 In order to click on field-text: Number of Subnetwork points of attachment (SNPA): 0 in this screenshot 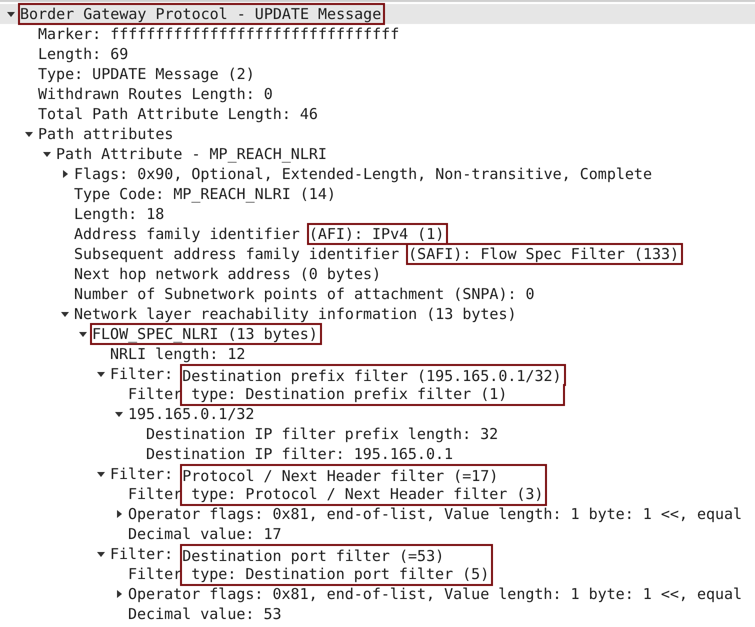, I will do `click(304, 294)`.